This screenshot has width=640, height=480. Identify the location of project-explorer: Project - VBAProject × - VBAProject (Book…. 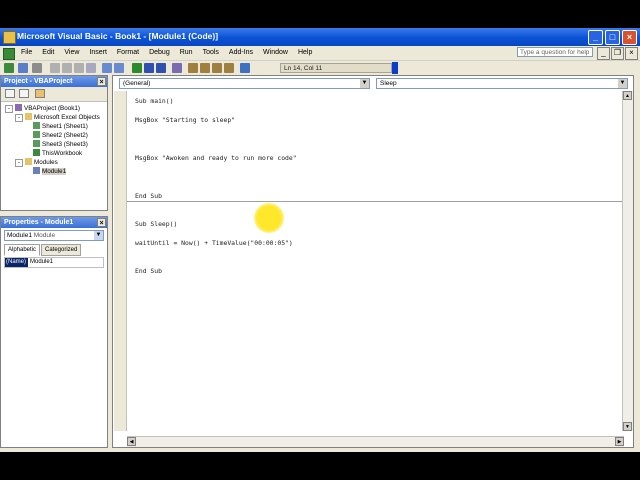
(54, 143).